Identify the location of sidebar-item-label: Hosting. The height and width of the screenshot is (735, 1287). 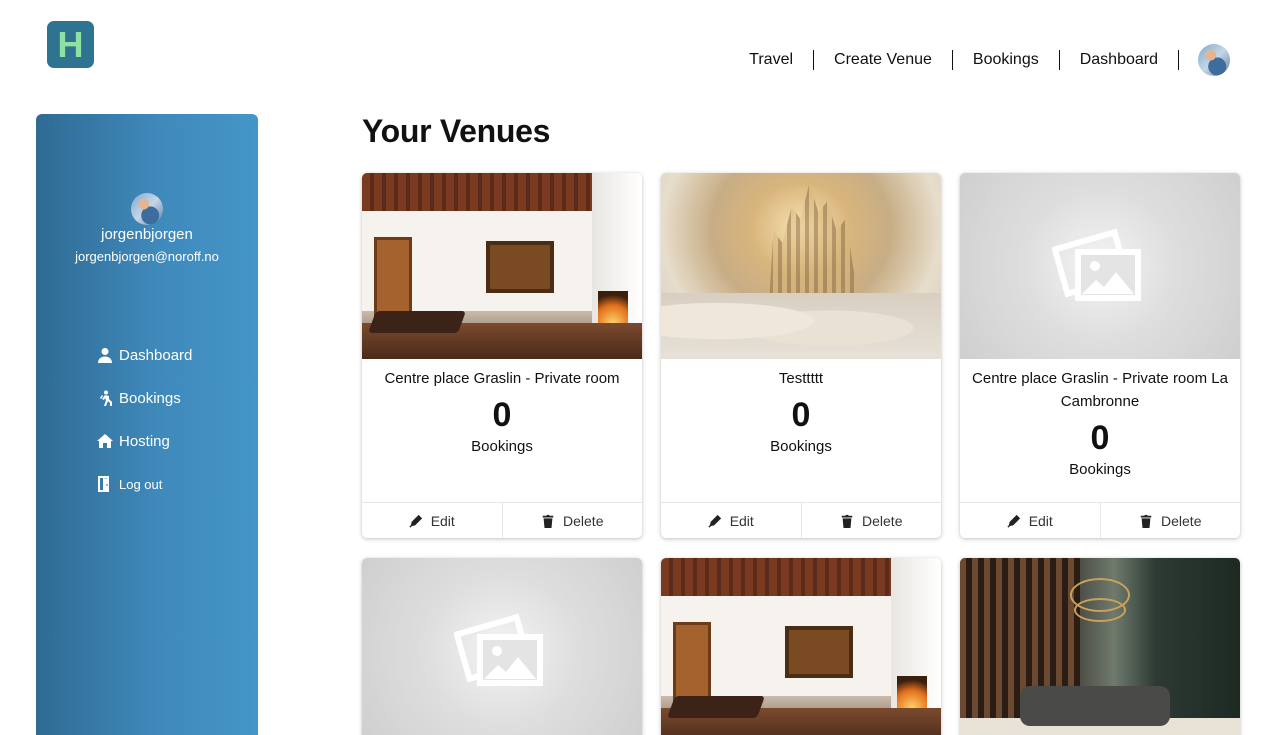
(144, 441).